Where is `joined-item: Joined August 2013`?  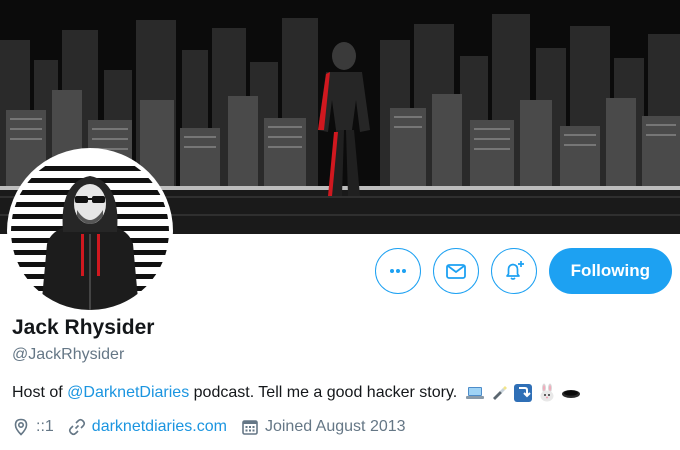
joined-item: Joined August 2013 is located at coordinates (323, 427).